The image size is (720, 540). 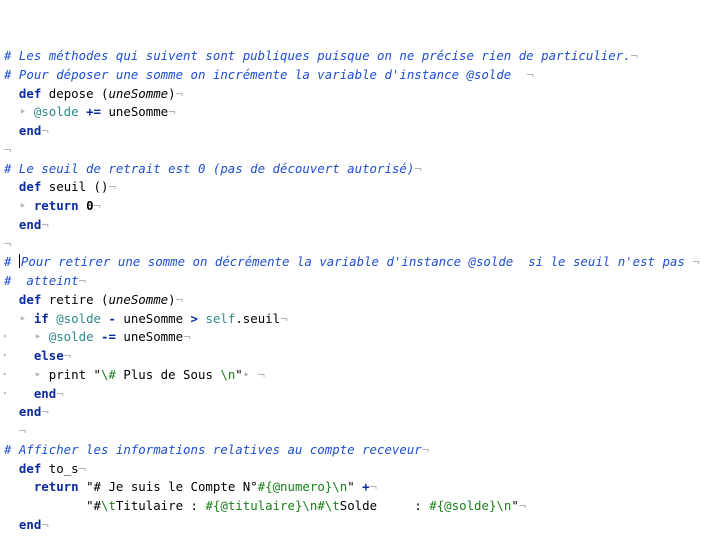 I want to click on code-text: ‣ @solde -= uneSomme¬, so click(x=97, y=336).